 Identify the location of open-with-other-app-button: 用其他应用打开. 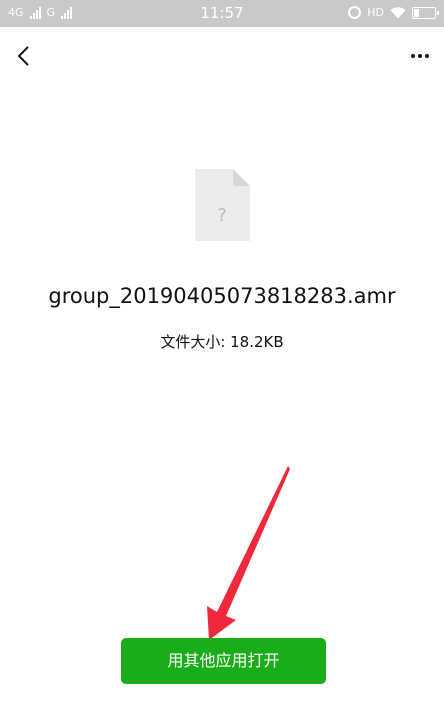
(223, 661).